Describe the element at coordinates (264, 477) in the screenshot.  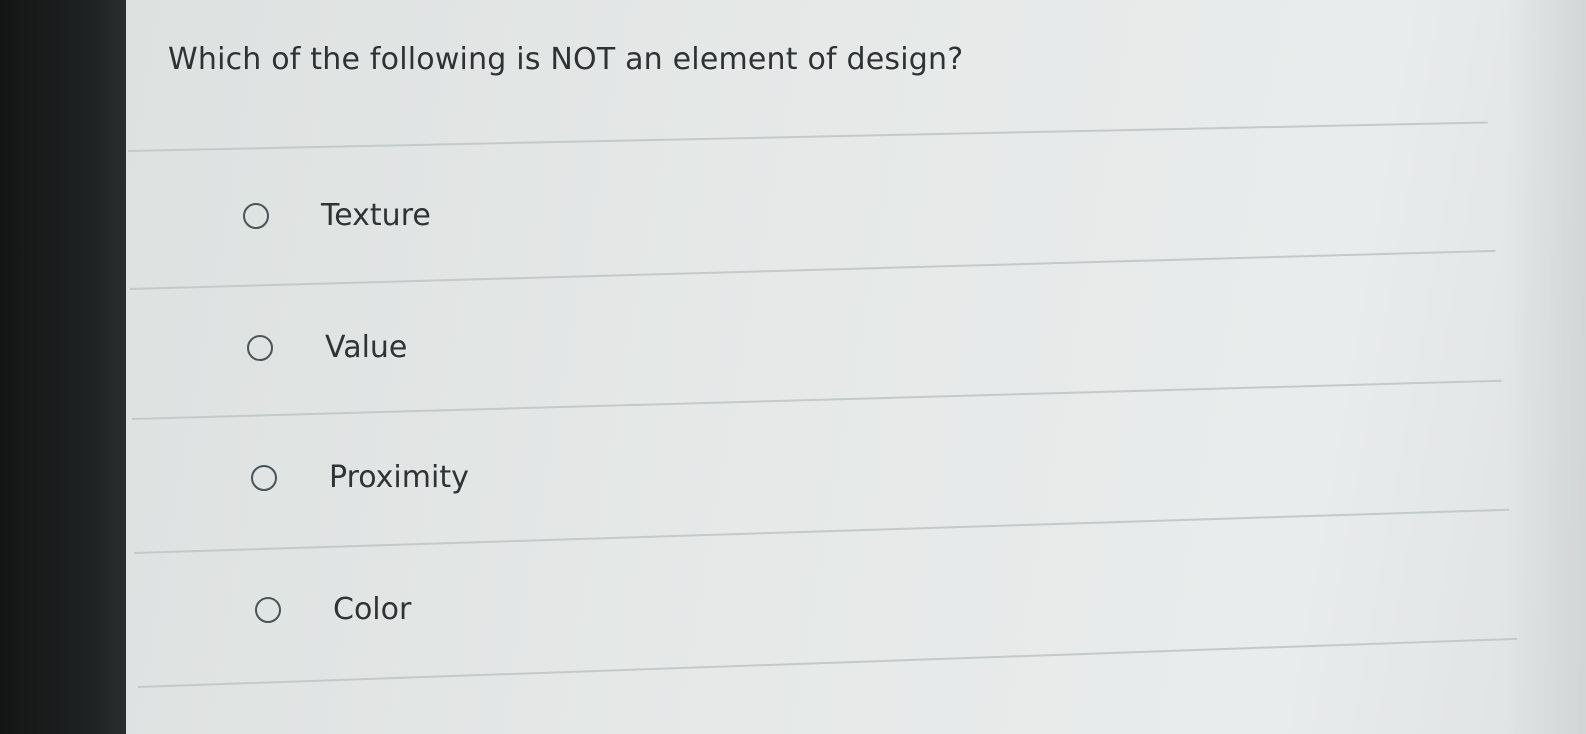
I see `radio-button-proximity` at that location.